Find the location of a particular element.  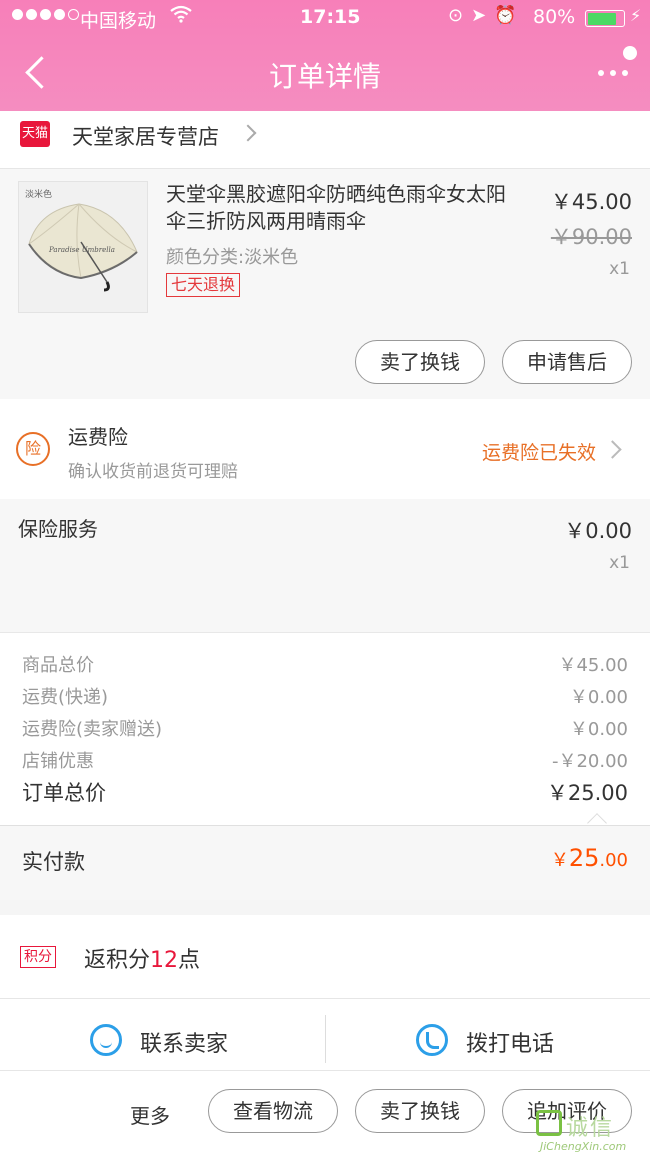

summary-label: 店铺优惠 is located at coordinates (58, 761).